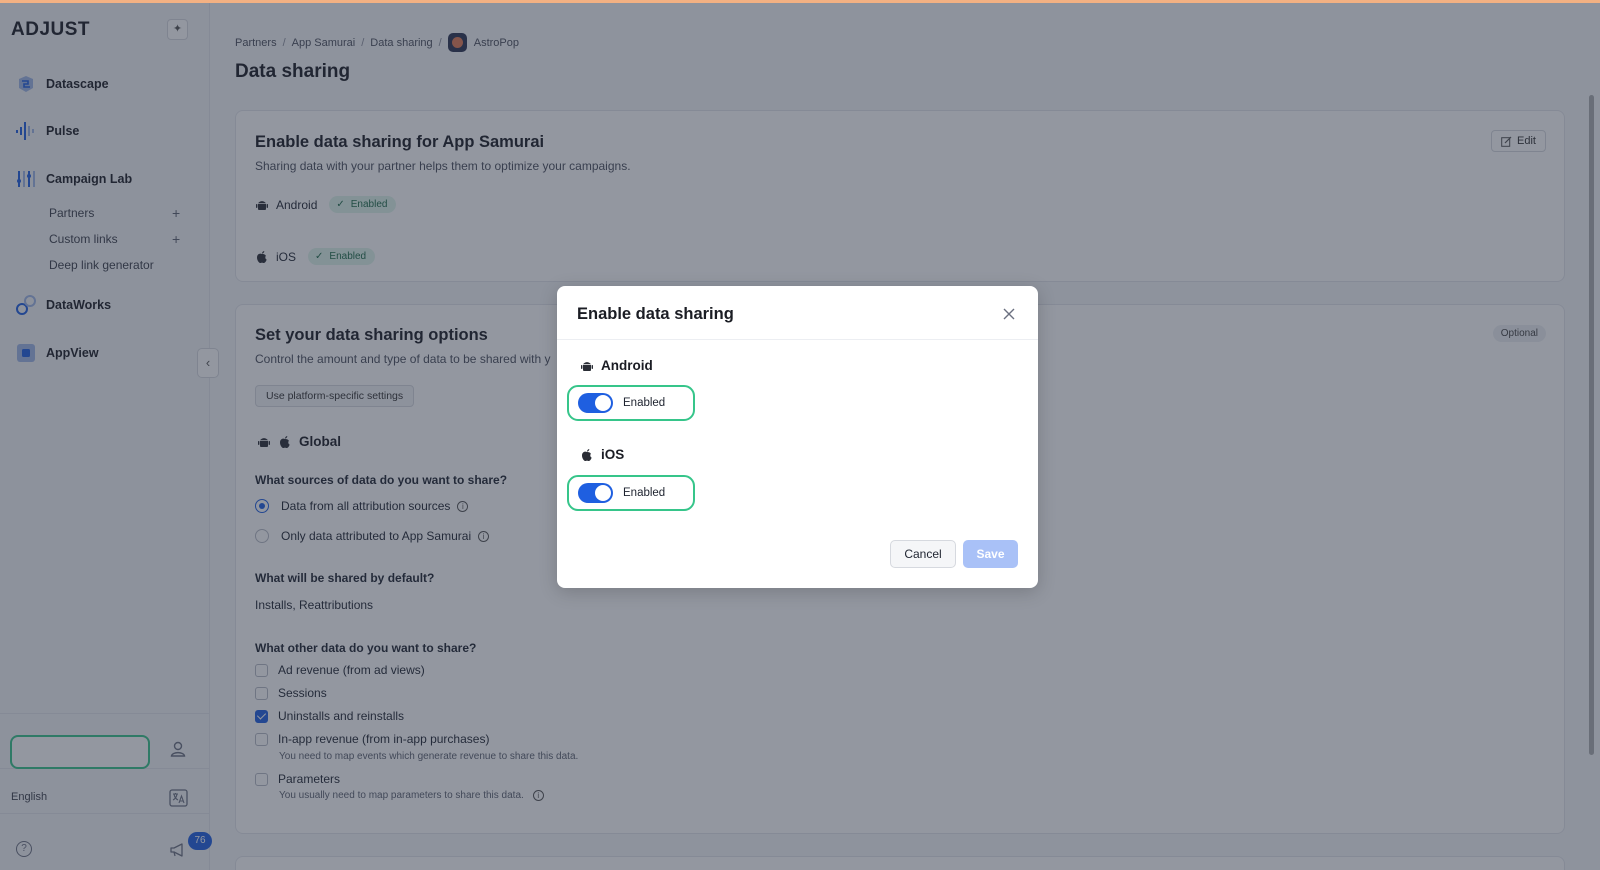  What do you see at coordinates (655, 314) in the screenshot?
I see `modal-title: Enable data sharing` at bounding box center [655, 314].